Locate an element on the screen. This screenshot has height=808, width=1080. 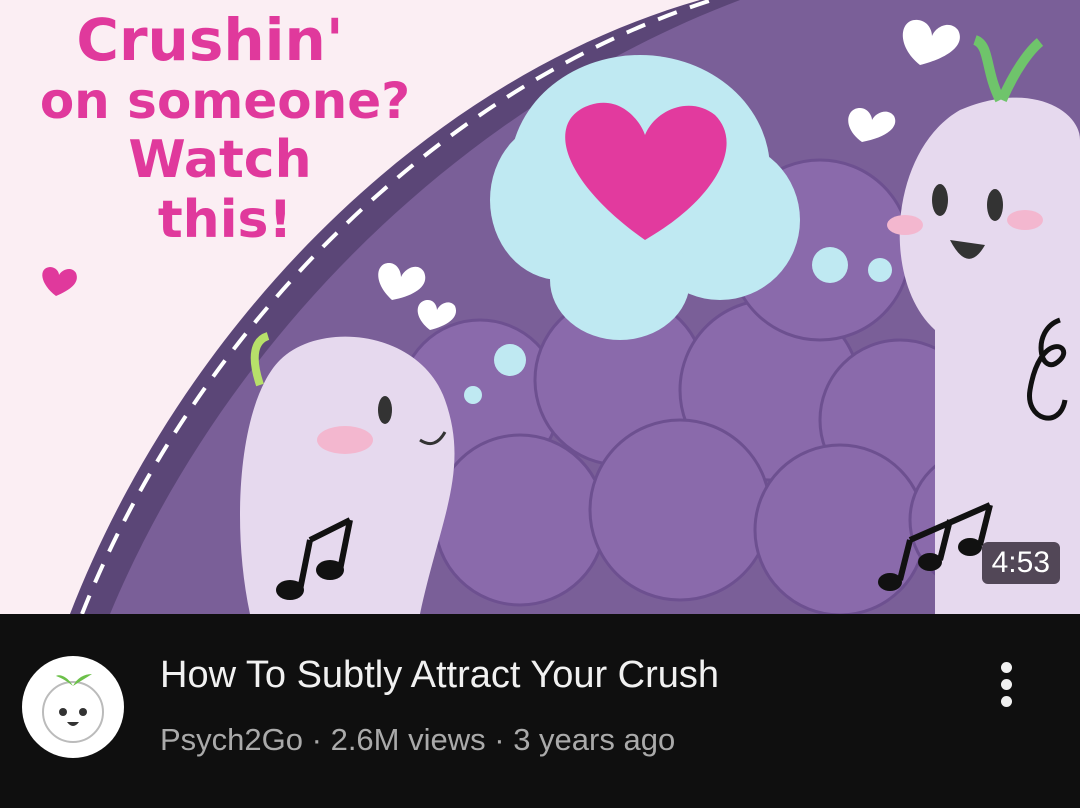
thumbnail-text-line: Watch is located at coordinates (220, 160).